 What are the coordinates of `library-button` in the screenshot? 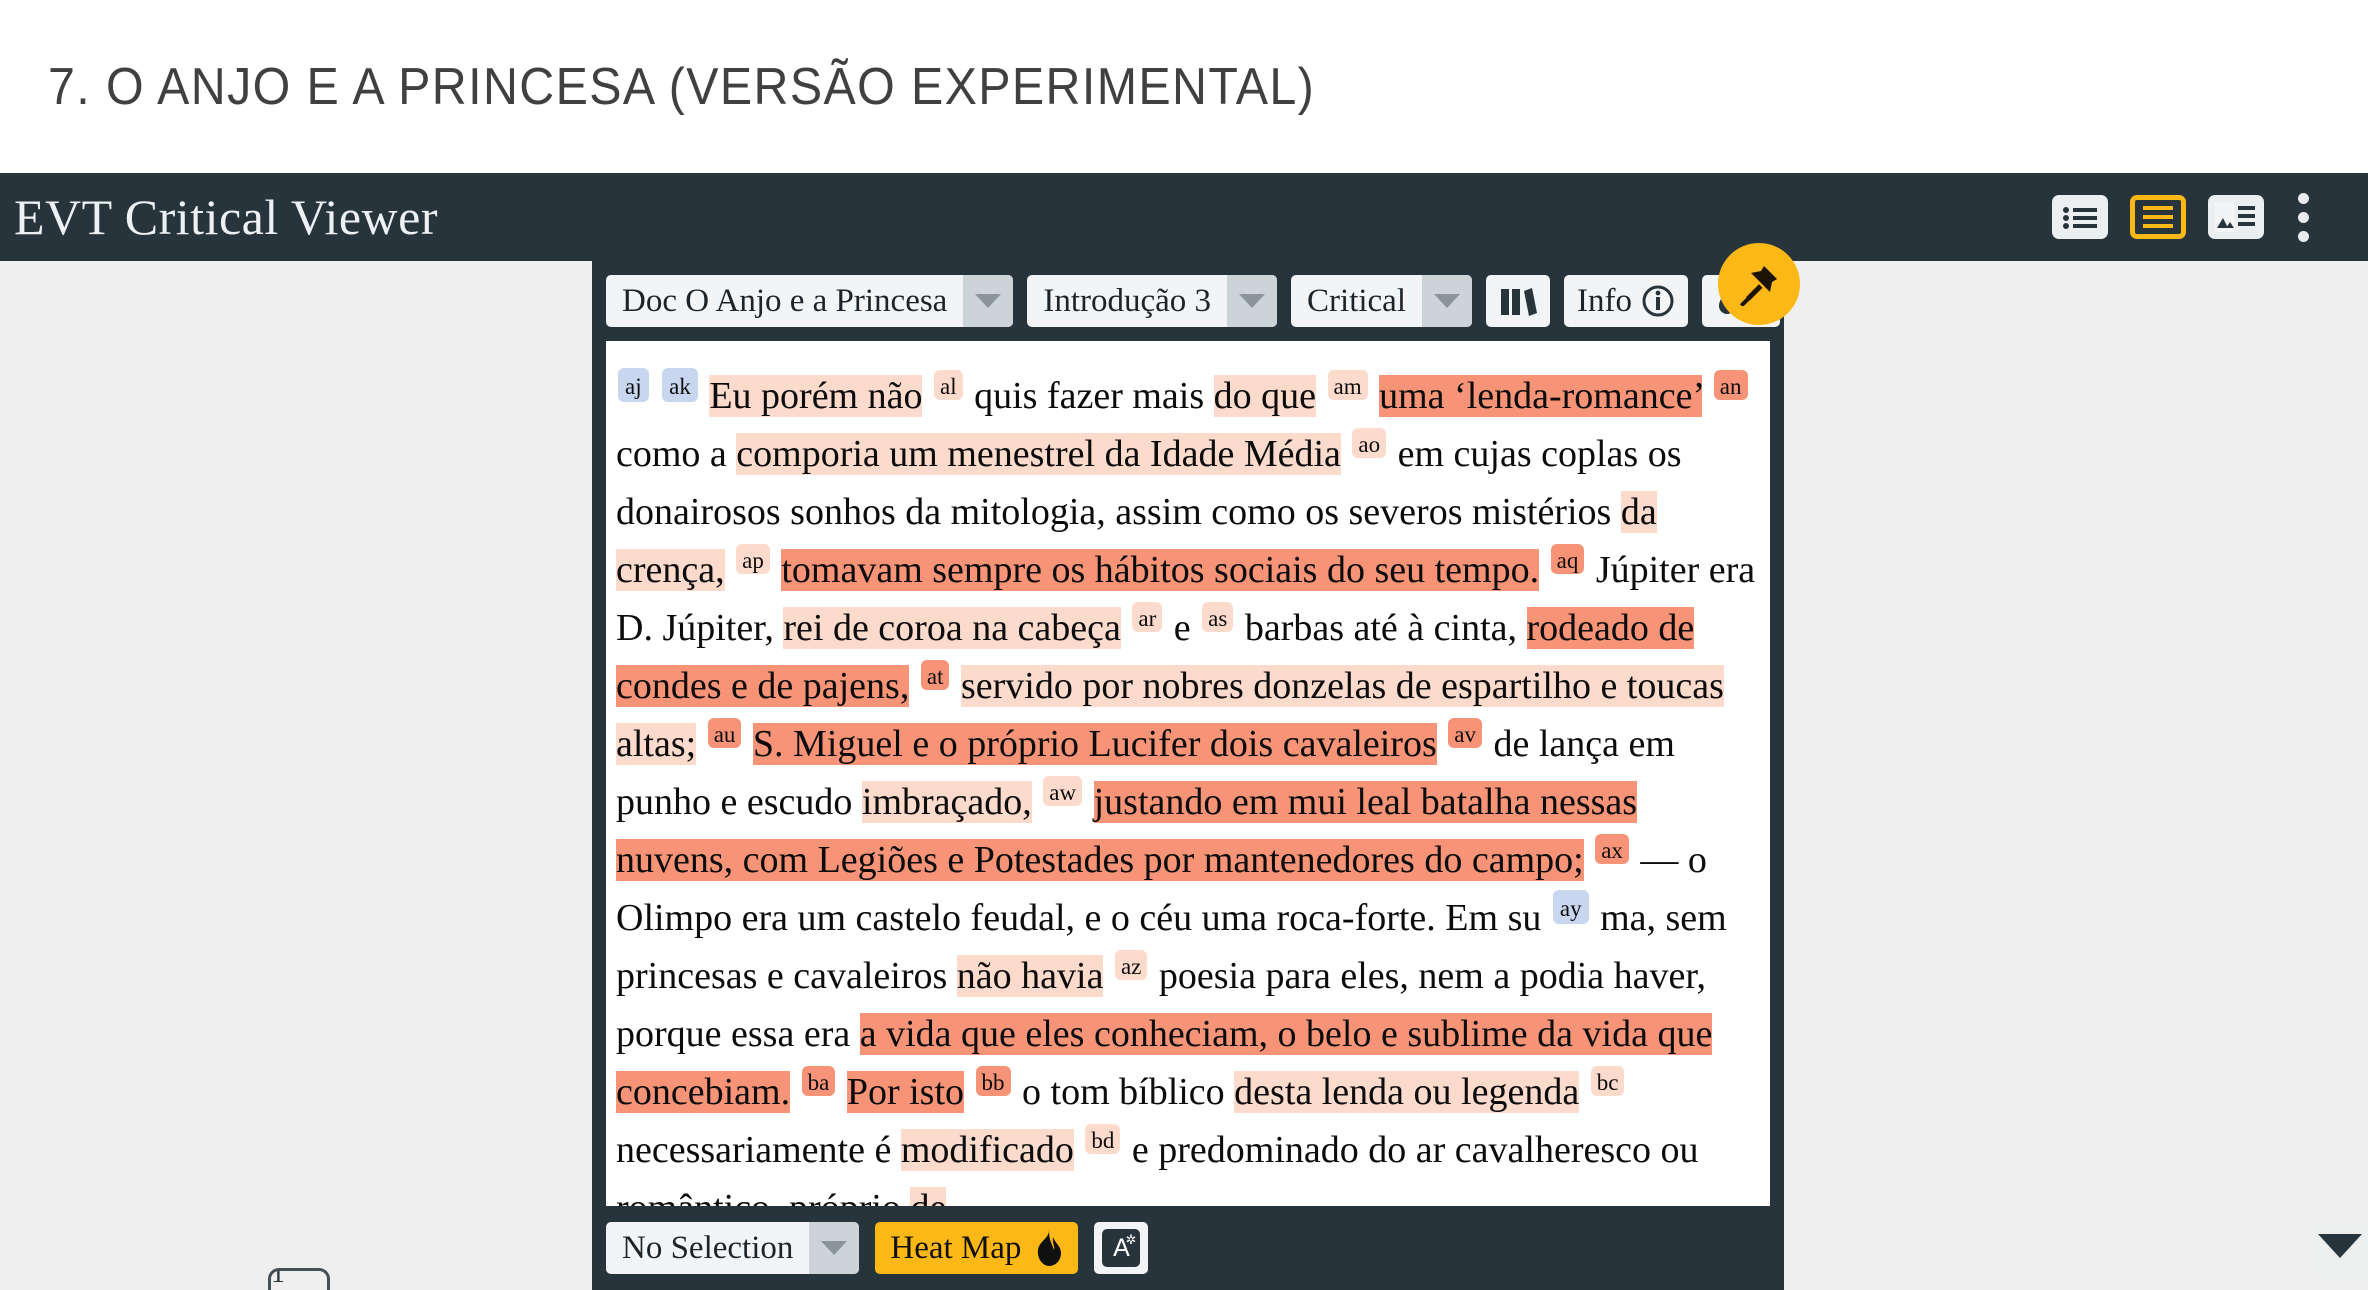 It's located at (1518, 301).